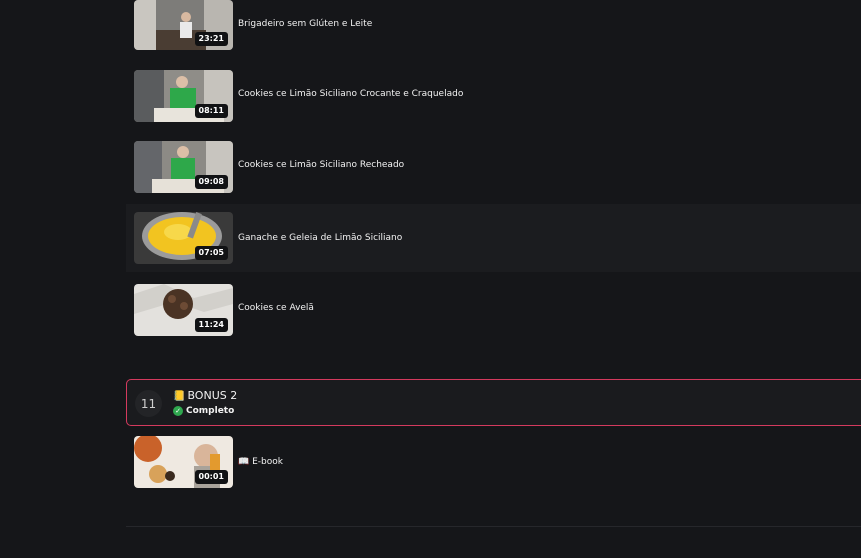  What do you see at coordinates (211, 253) in the screenshot?
I see `duration-badge: 07:05` at bounding box center [211, 253].